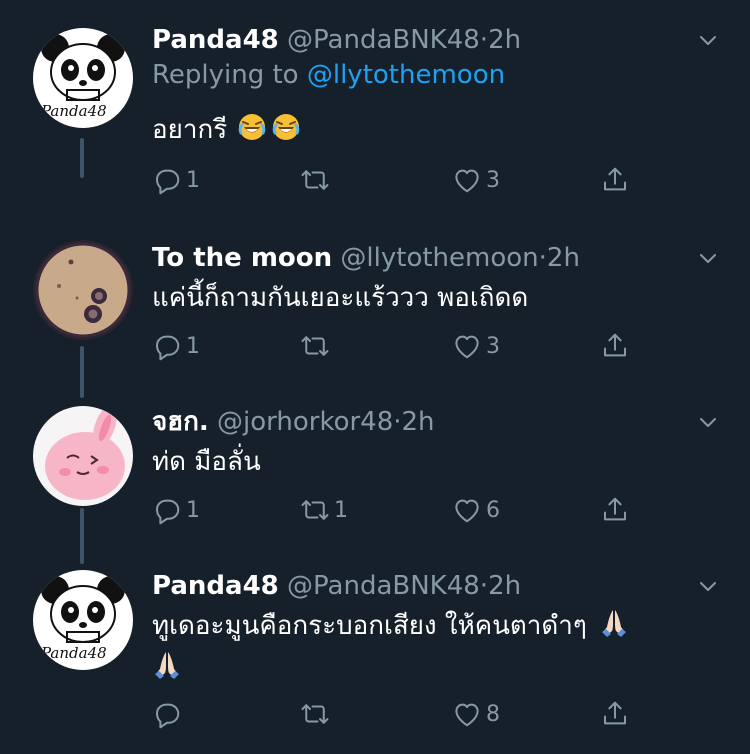 This screenshot has height=754, width=750. I want to click on tweet-text: ทูเดอะมูนคือกระบอกเสียง ให้คนตาดำๆ, so click(390, 626).